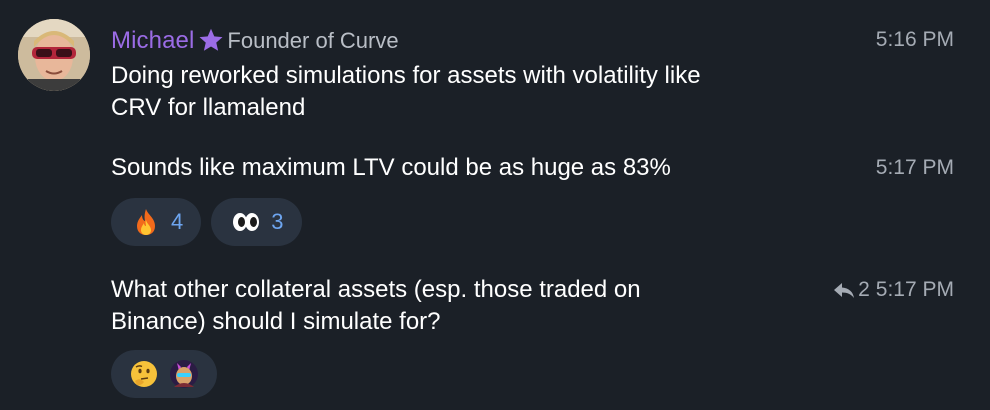 The height and width of the screenshot is (410, 990). I want to click on reply-icon, so click(844, 290).